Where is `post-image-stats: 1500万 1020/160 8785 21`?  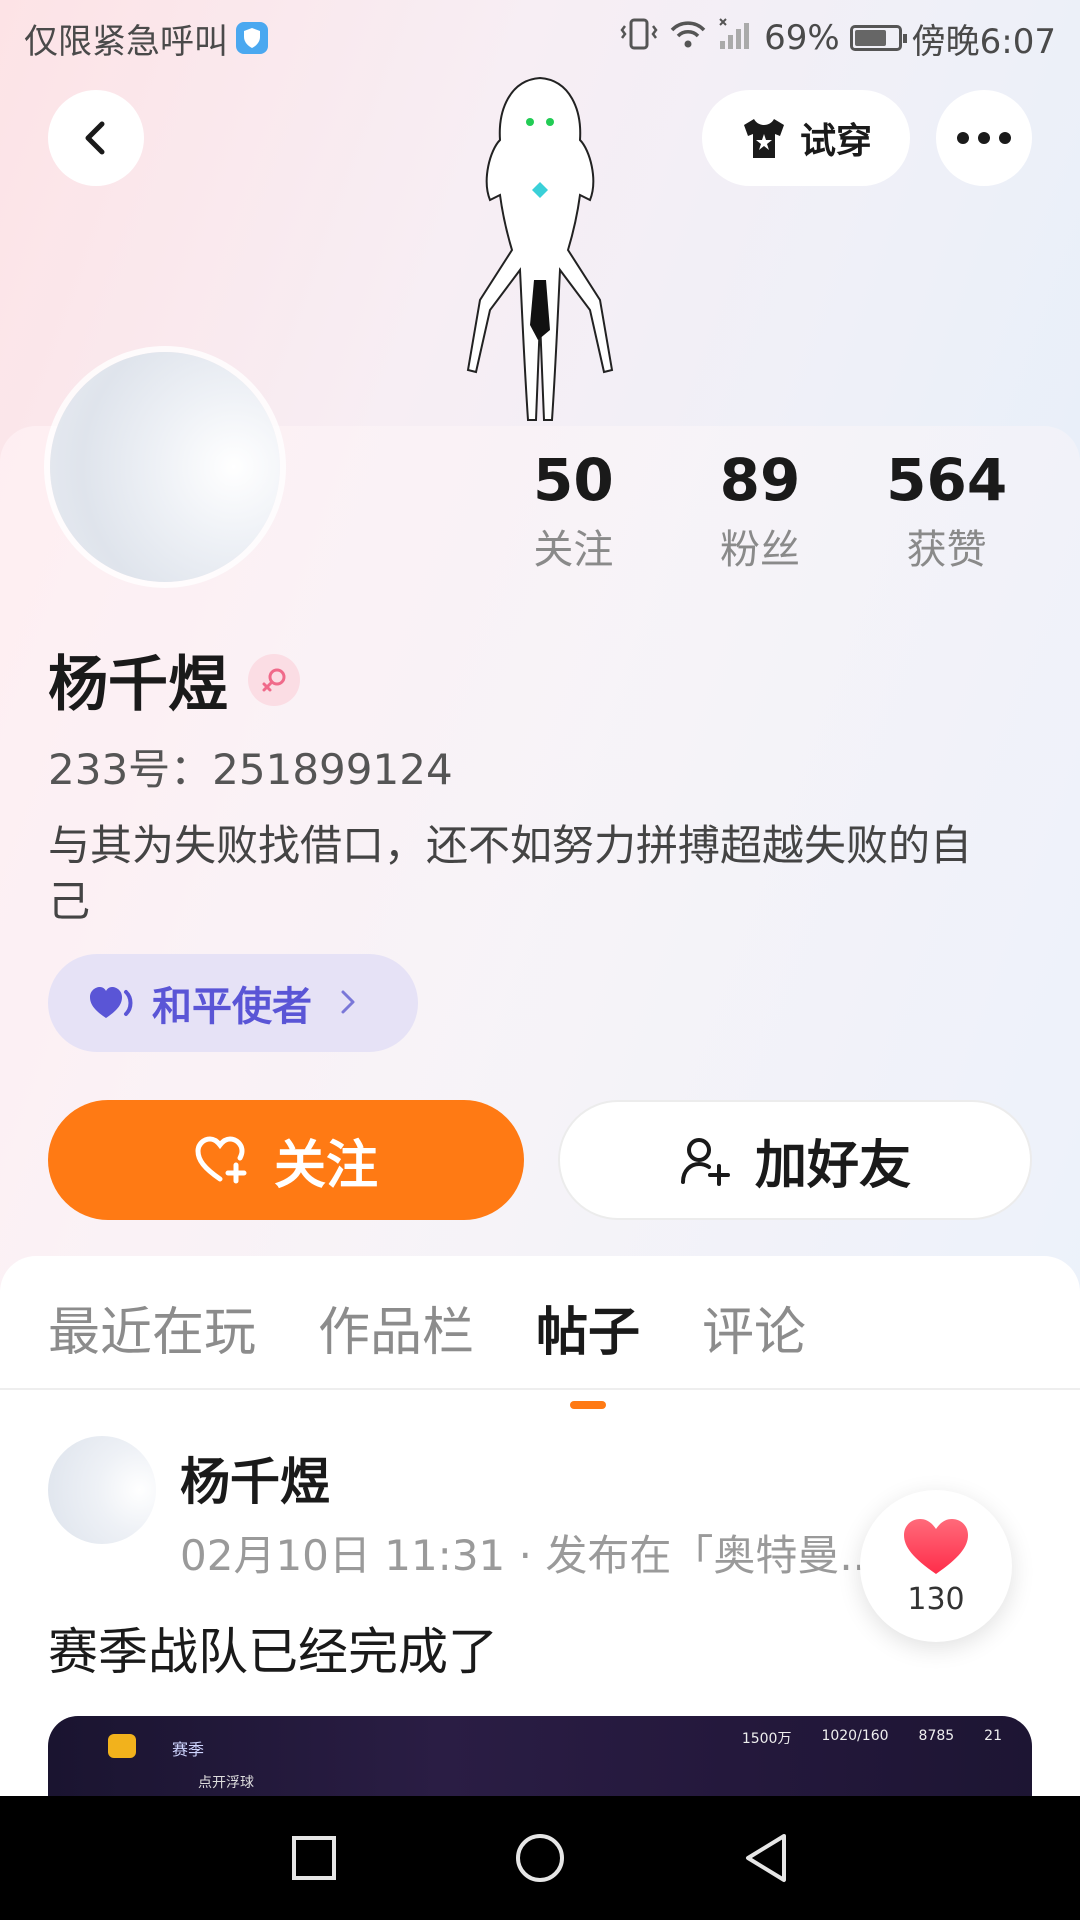 post-image-stats: 1500万 1020/160 8785 21 is located at coordinates (872, 1738).